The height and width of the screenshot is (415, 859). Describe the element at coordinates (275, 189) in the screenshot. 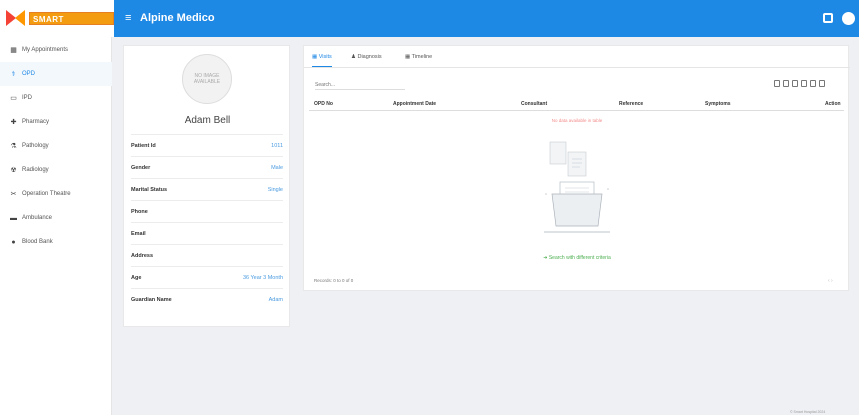

I see `info-value: Single` at that location.